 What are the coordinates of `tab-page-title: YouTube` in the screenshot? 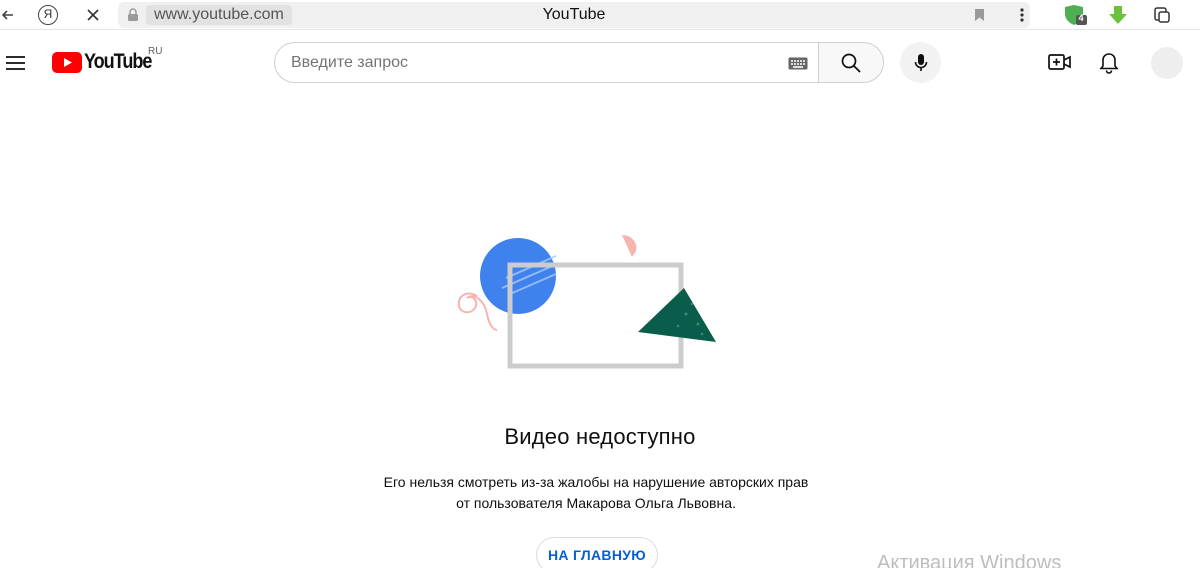 It's located at (574, 14).